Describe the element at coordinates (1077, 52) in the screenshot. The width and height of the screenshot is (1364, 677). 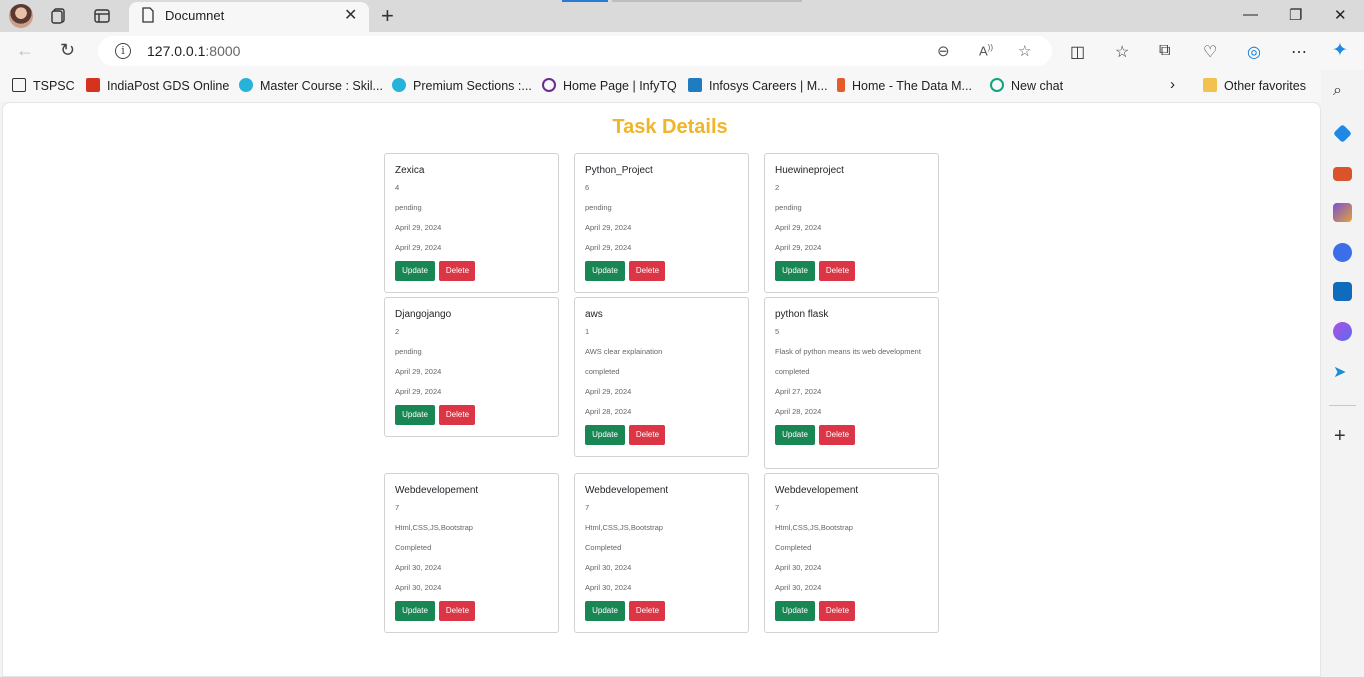
I see `split-screen-icon: ◫` at that location.